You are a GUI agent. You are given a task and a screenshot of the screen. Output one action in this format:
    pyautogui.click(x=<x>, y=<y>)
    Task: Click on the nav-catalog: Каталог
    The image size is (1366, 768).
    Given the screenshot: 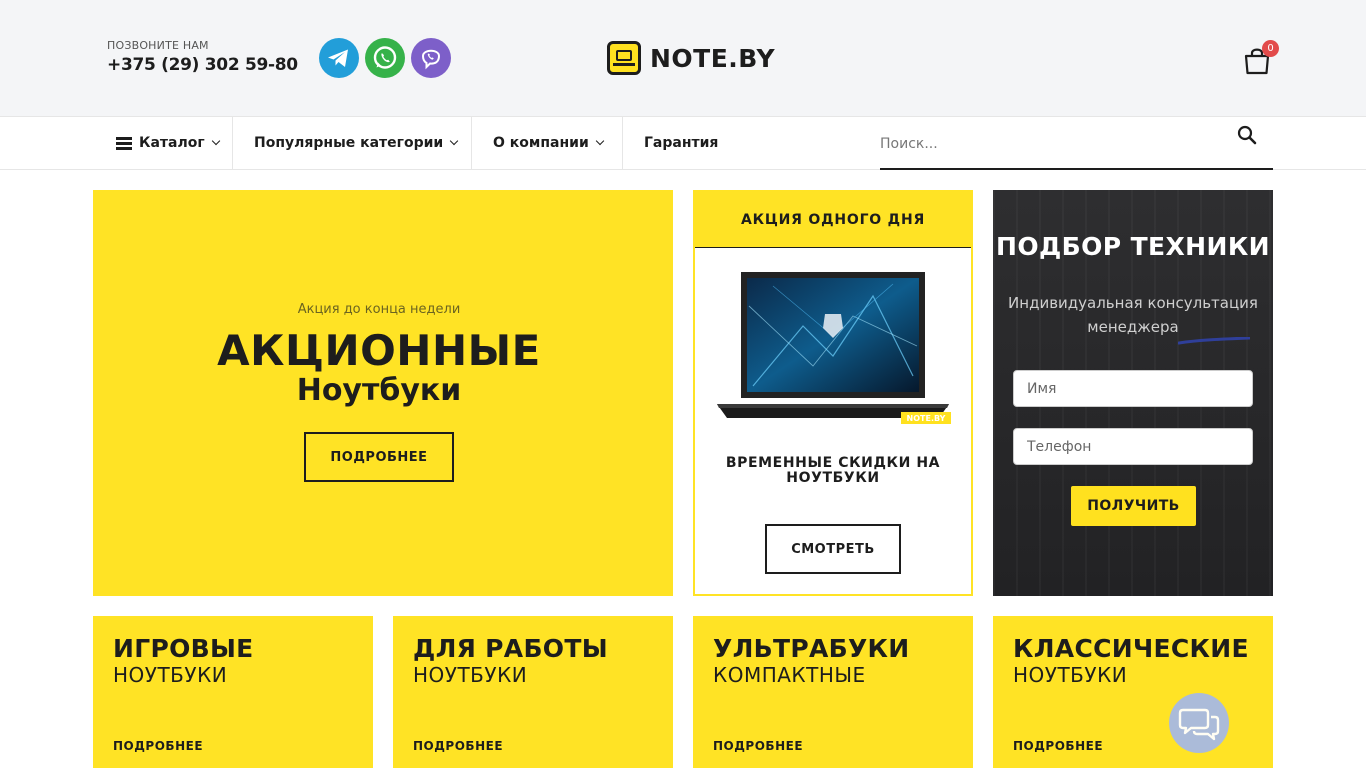 What is the action you would take?
    pyautogui.click(x=168, y=143)
    